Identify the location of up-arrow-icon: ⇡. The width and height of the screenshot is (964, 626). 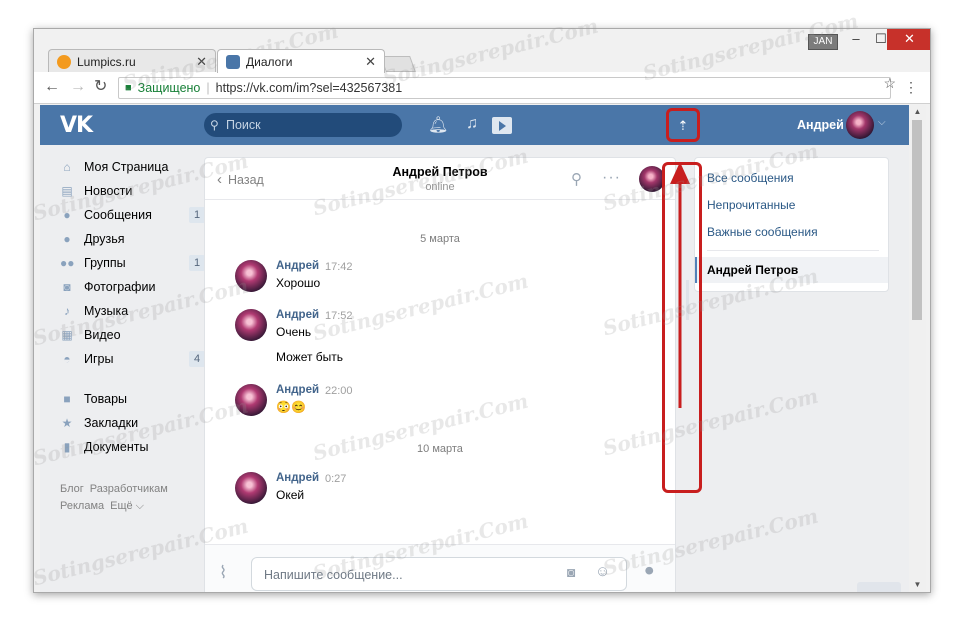
(683, 125).